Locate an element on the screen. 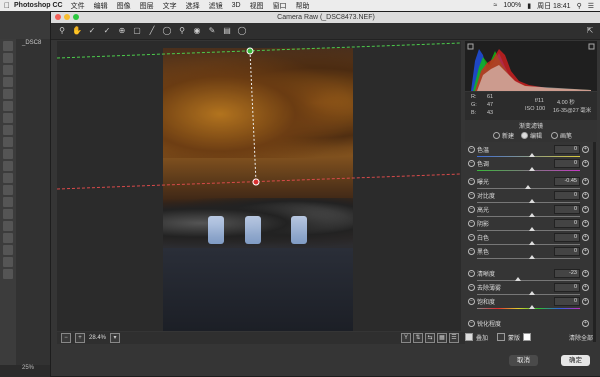 The width and height of the screenshot is (600, 377). zoom-tool-icon is located at coordinates (8, 274).